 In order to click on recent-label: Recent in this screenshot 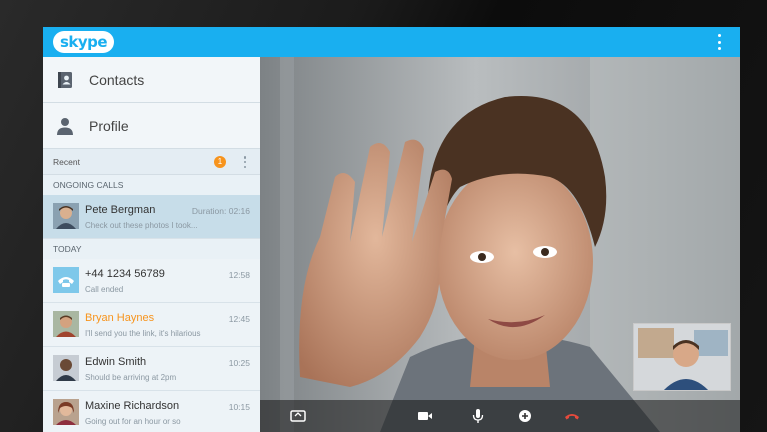, I will do `click(66, 161)`.